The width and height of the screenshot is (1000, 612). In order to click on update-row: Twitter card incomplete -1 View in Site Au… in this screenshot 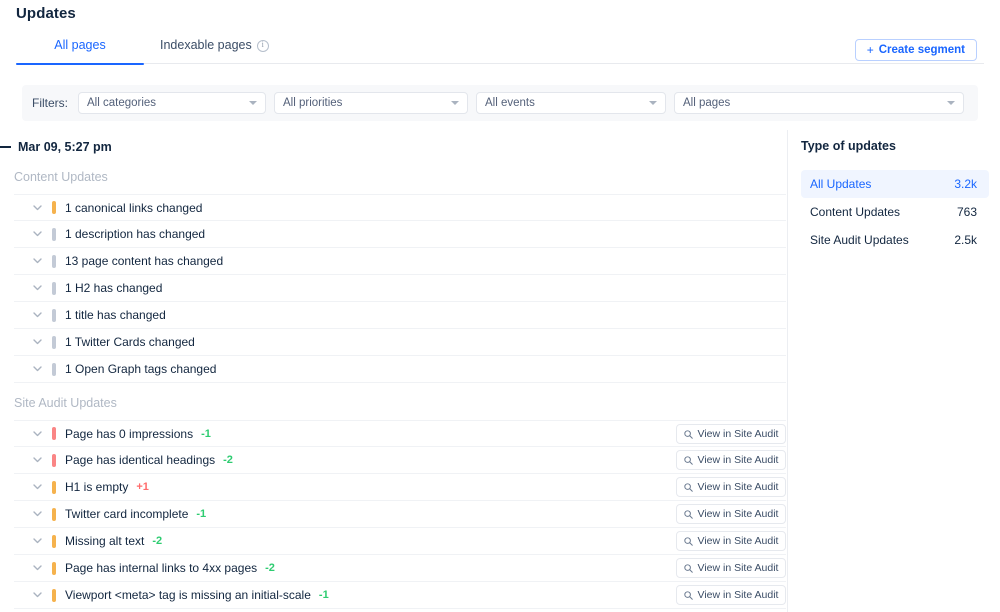, I will do `click(400, 514)`.